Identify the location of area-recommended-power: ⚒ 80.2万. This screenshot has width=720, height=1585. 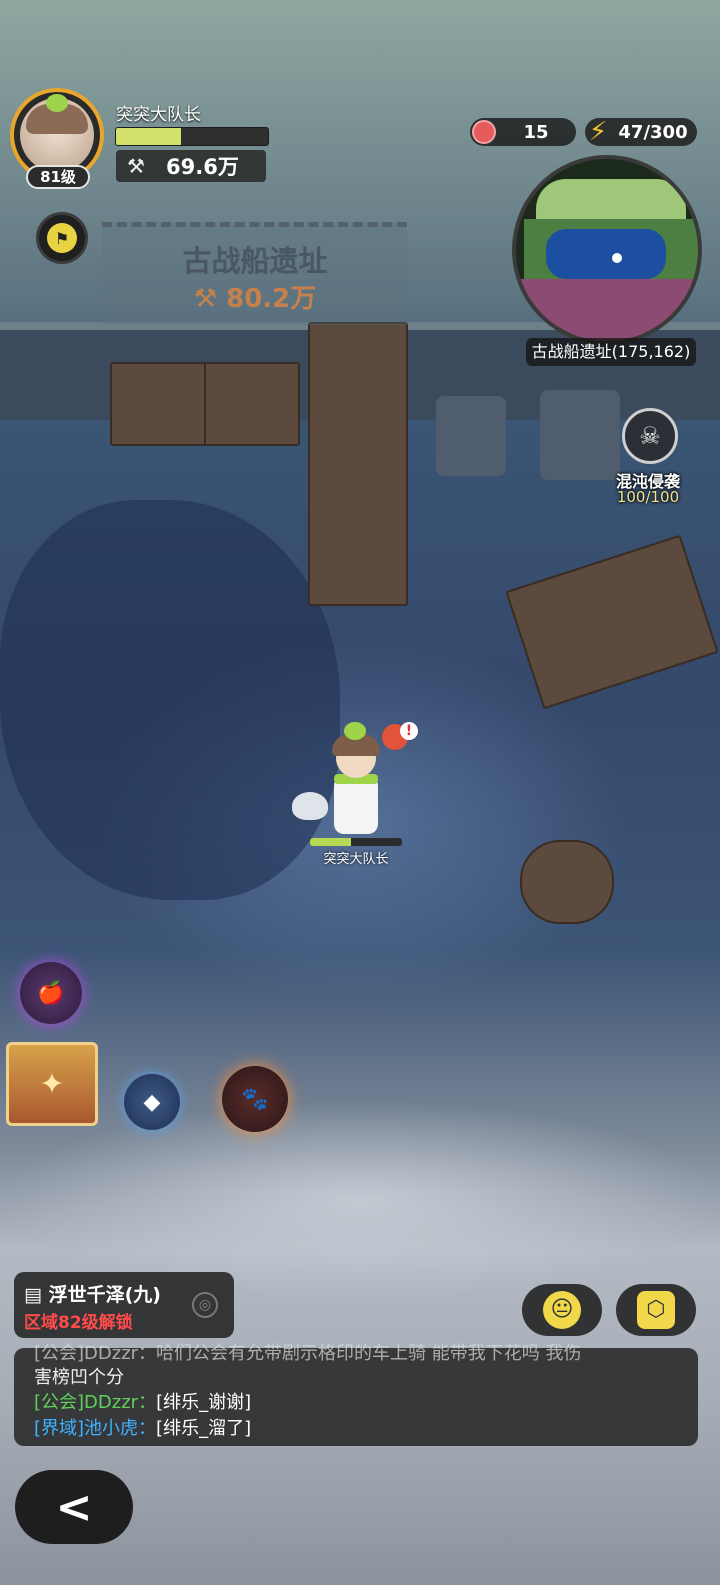
(255, 299).